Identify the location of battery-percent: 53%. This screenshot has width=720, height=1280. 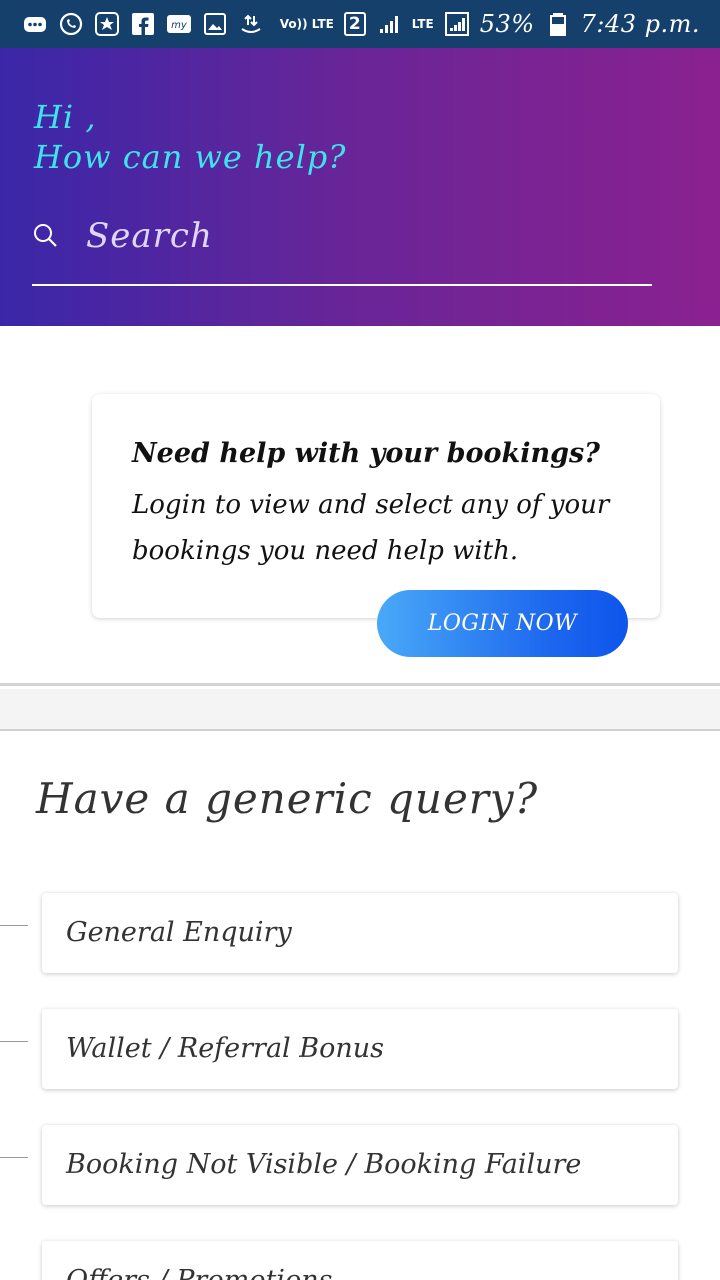
(507, 24).